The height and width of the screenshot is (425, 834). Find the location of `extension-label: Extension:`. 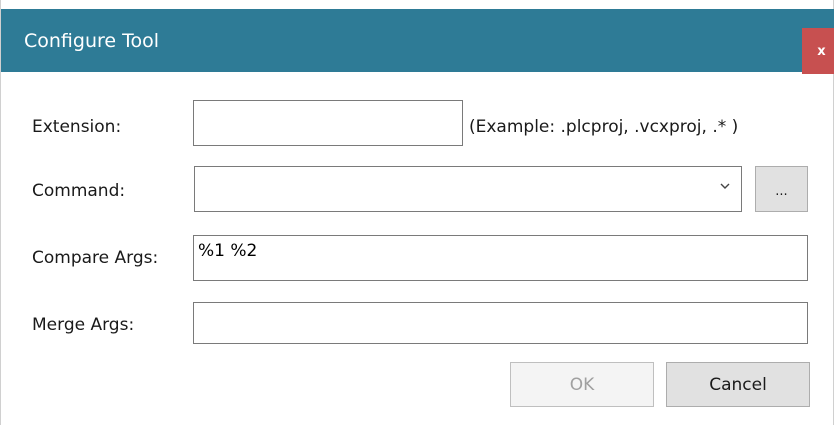

extension-label: Extension: is located at coordinates (77, 127).